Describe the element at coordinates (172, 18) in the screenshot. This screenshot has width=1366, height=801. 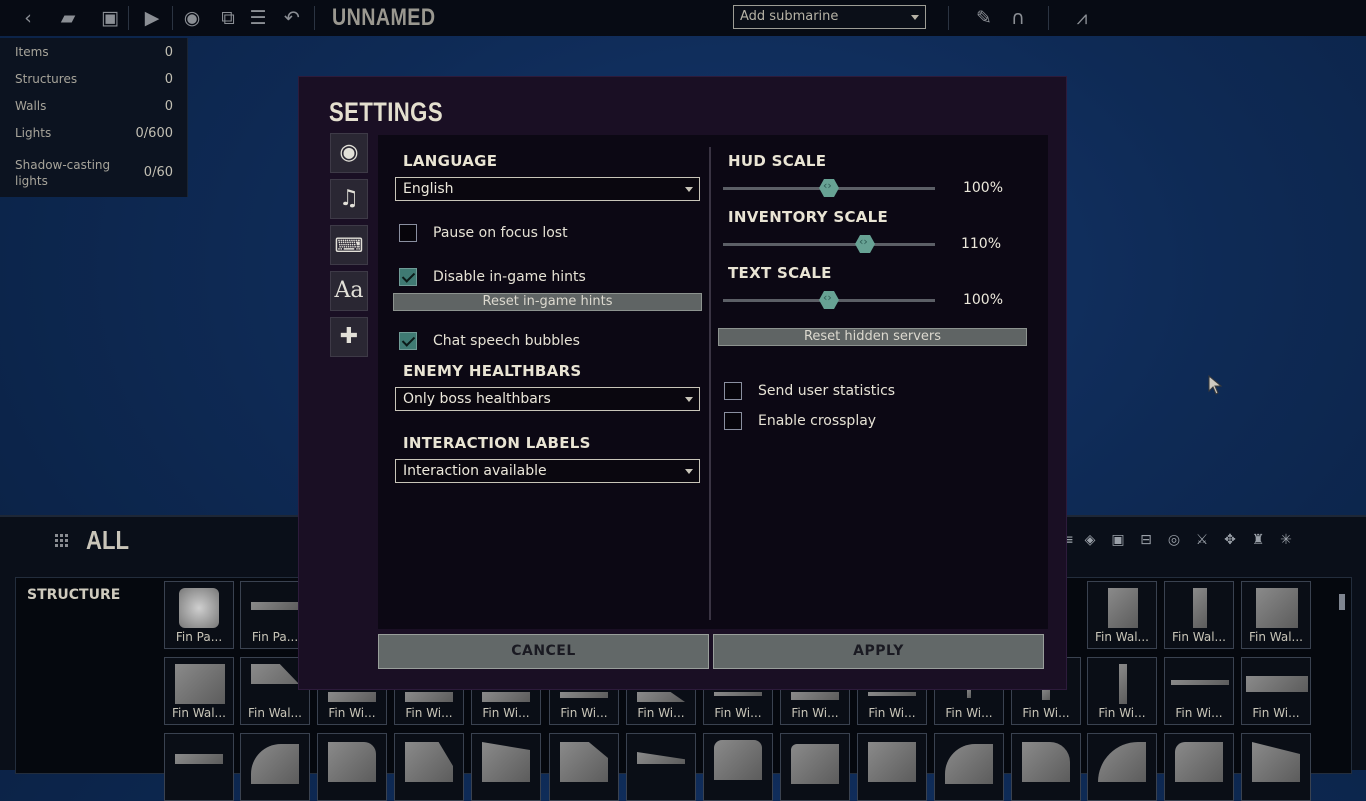
I see `toolbar-divider` at that location.